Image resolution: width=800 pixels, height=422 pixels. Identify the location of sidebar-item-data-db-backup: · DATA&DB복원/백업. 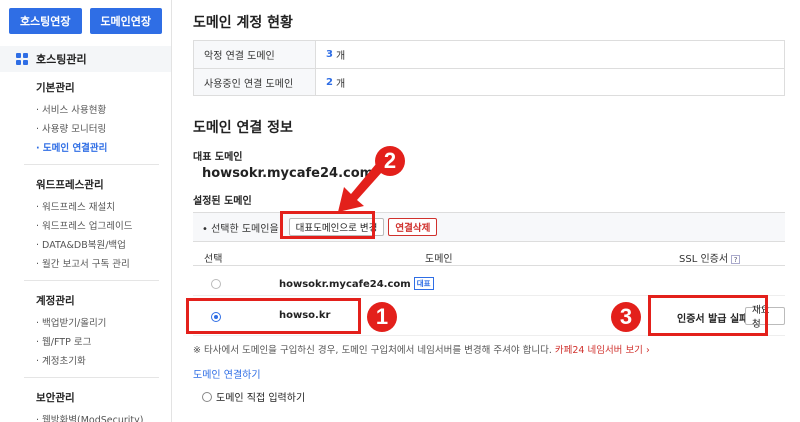
(103, 245).